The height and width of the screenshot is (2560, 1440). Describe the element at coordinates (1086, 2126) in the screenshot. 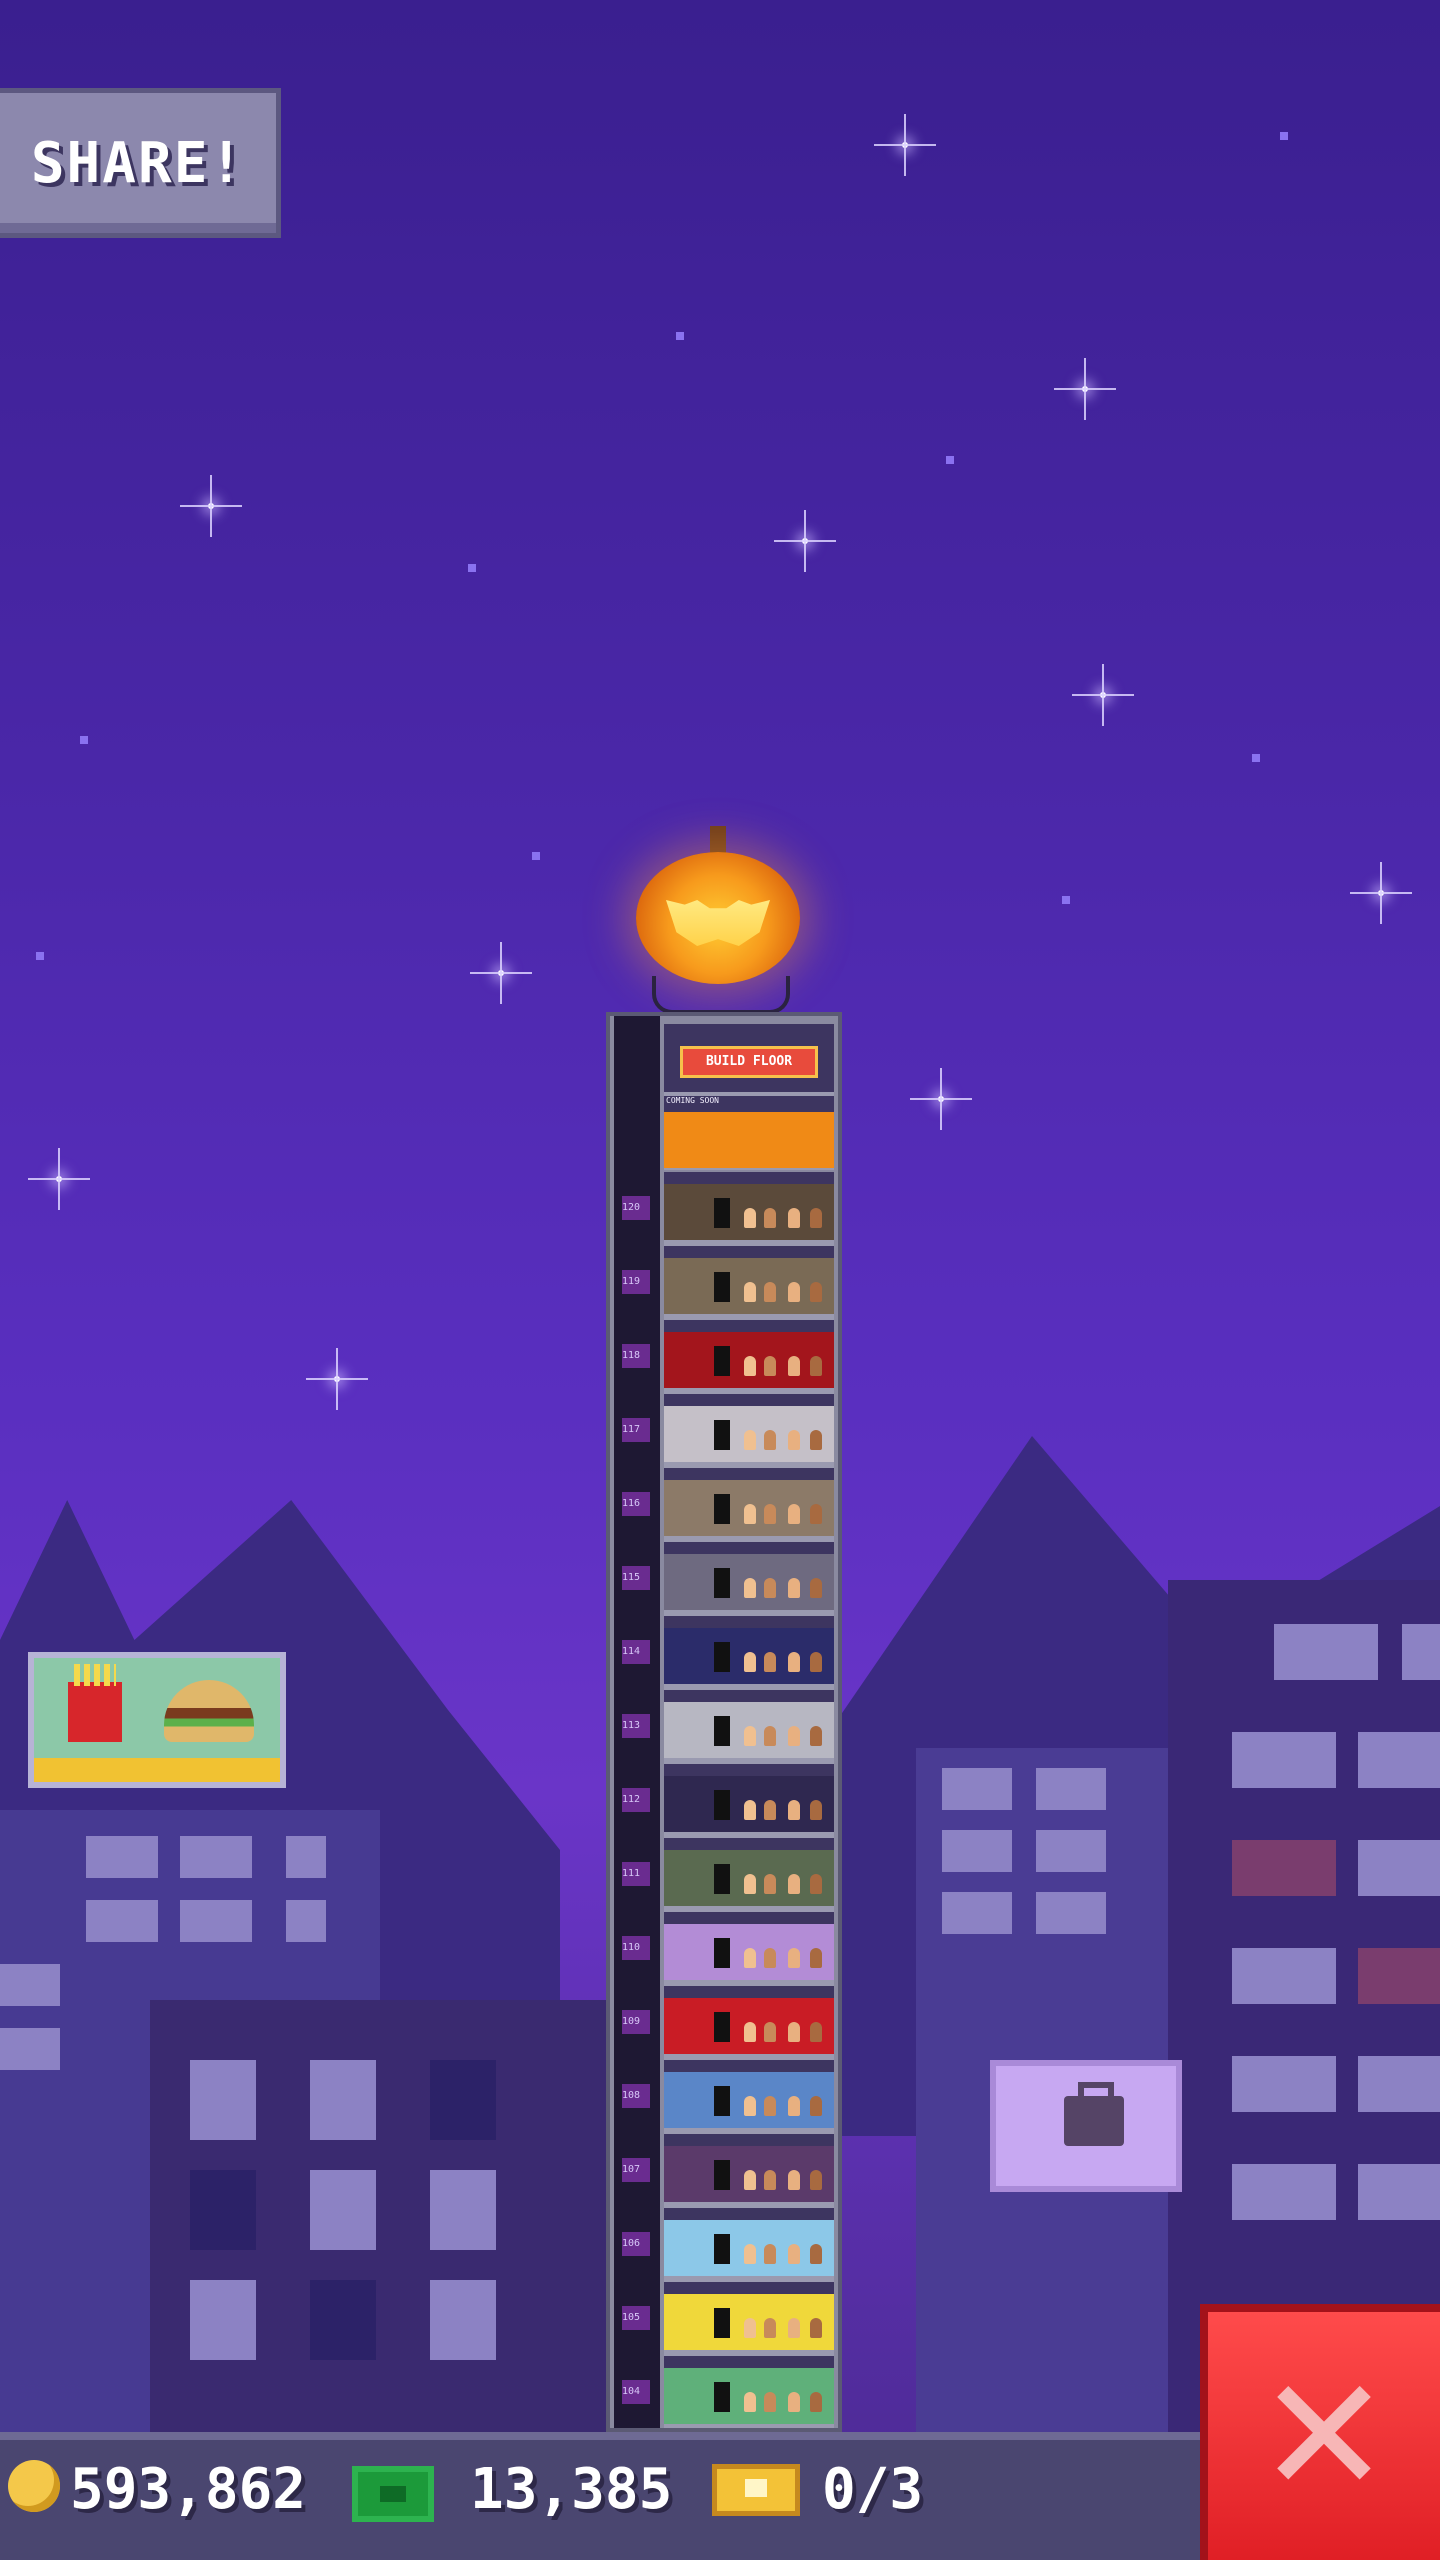

I see `shop-speech-bubble` at that location.